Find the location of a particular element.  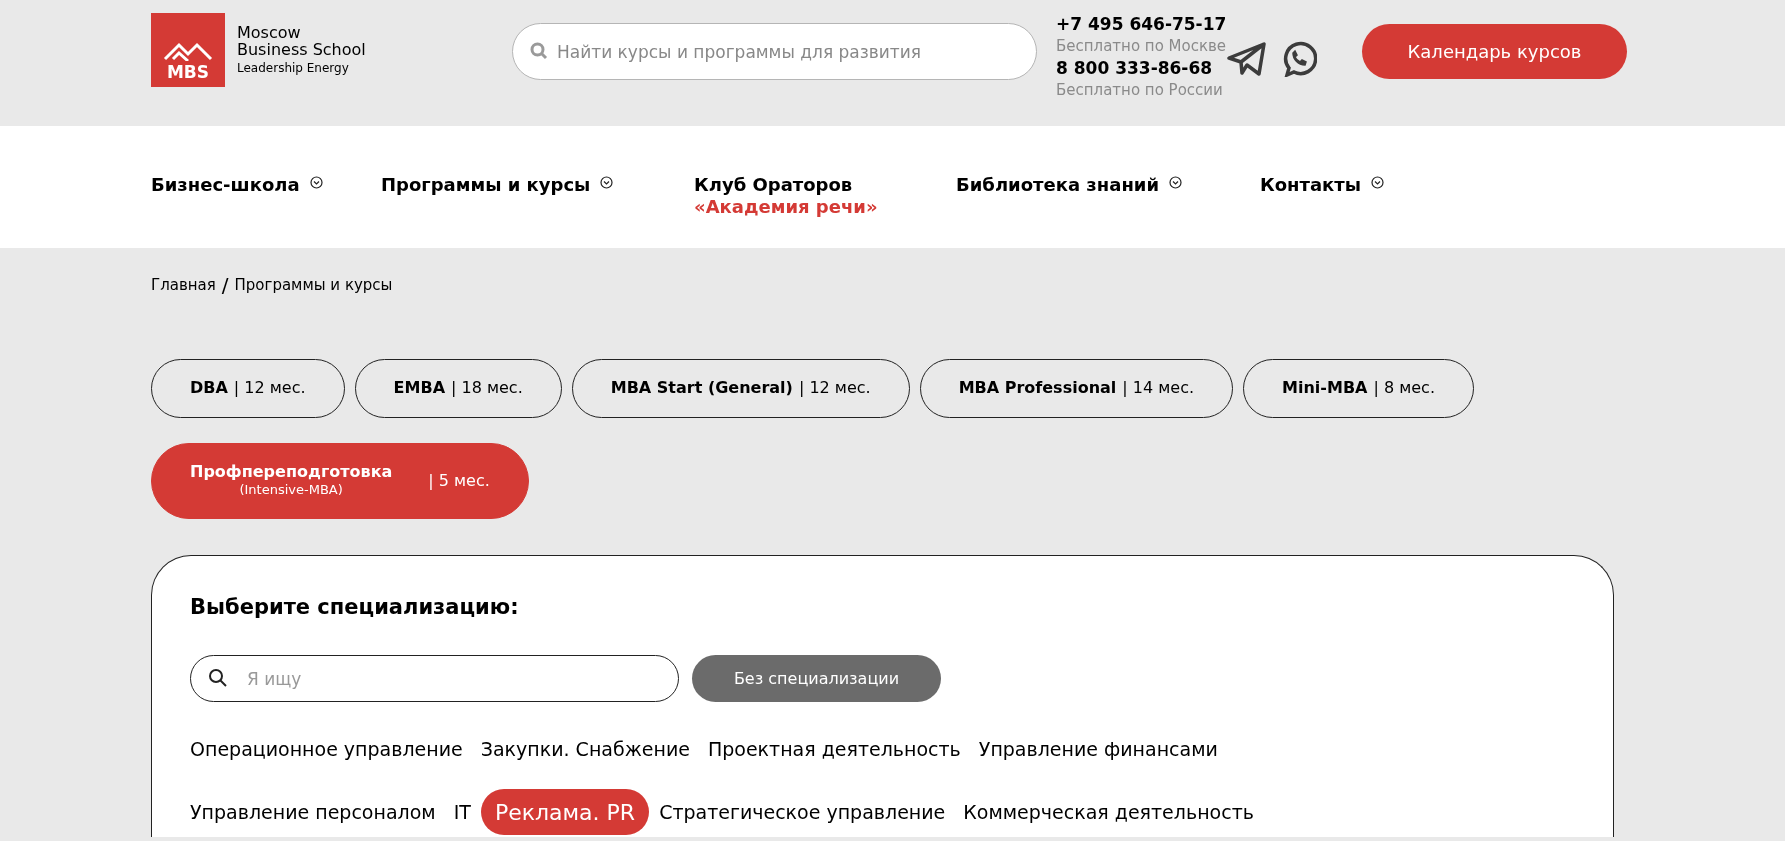

program-tab: Профпереподготовка (Intensive-MBA) | 5 мес. is located at coordinates (340, 480).